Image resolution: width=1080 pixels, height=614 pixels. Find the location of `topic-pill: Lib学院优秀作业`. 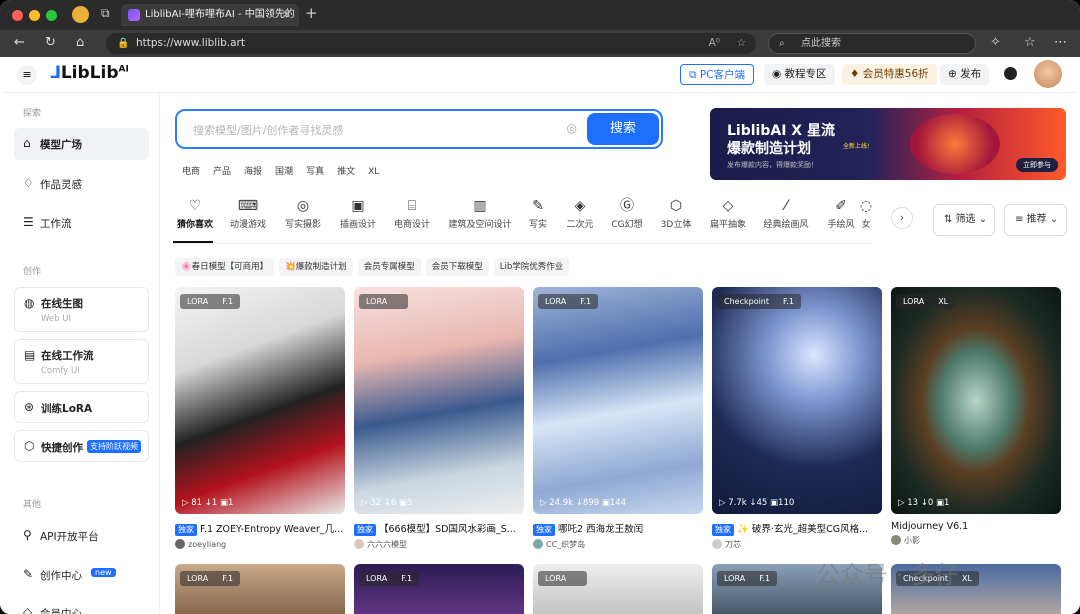

topic-pill: Lib学院优秀作业 is located at coordinates (531, 267).